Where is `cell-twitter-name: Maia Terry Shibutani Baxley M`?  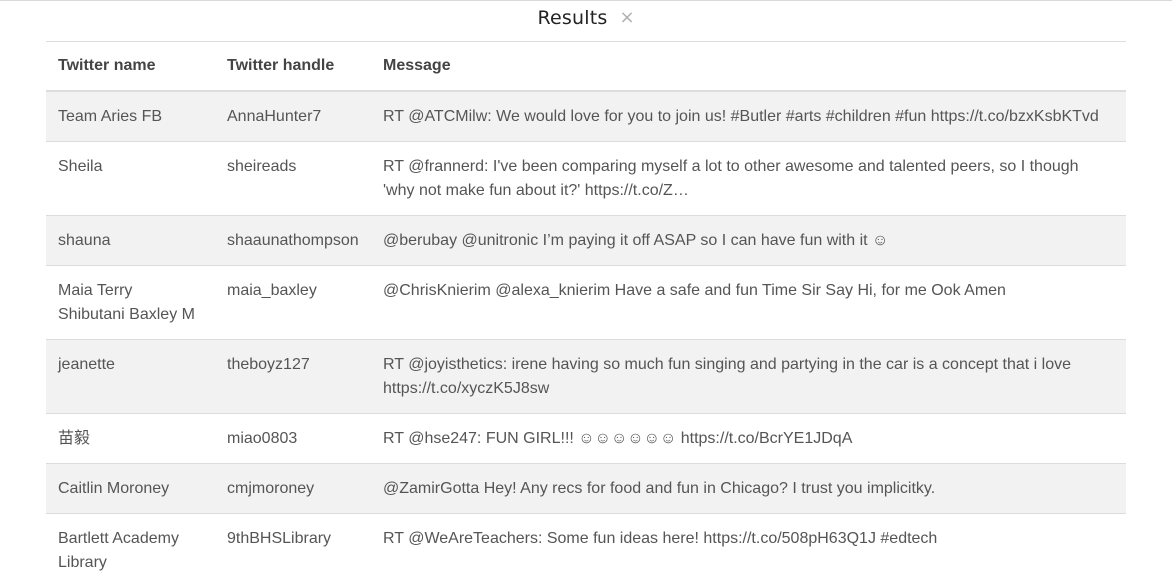
cell-twitter-name: Maia Terry Shibutani Baxley M is located at coordinates (130, 302).